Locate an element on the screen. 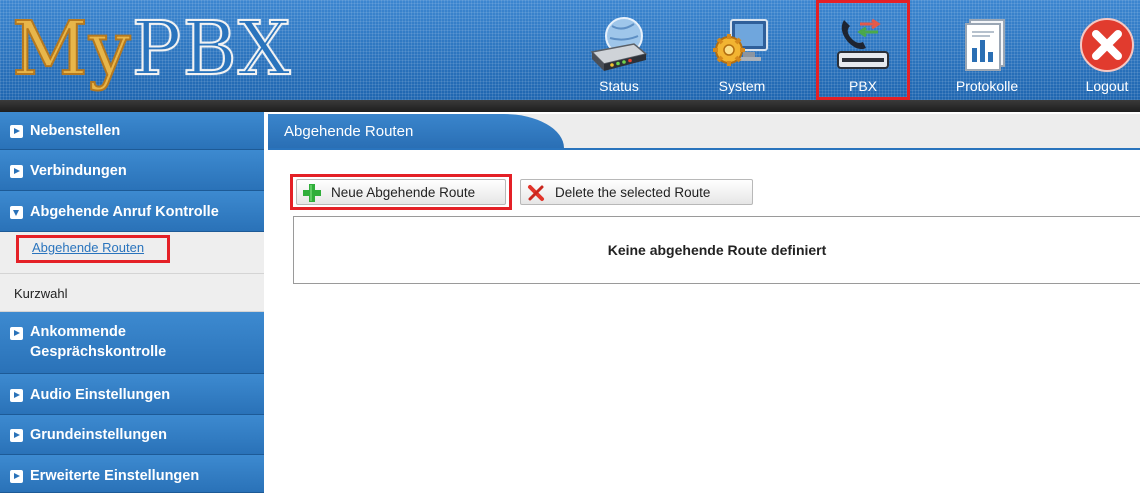 The height and width of the screenshot is (493, 1140). tab-abgehende-routen: Abgehende Routen is located at coordinates (416, 131).